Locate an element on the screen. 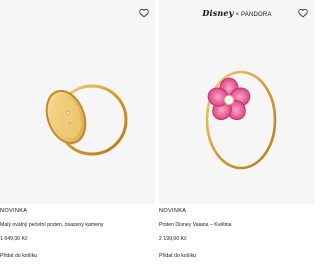 The width and height of the screenshot is (320, 270). product-price: 1 649,00 Kč is located at coordinates (14, 239).